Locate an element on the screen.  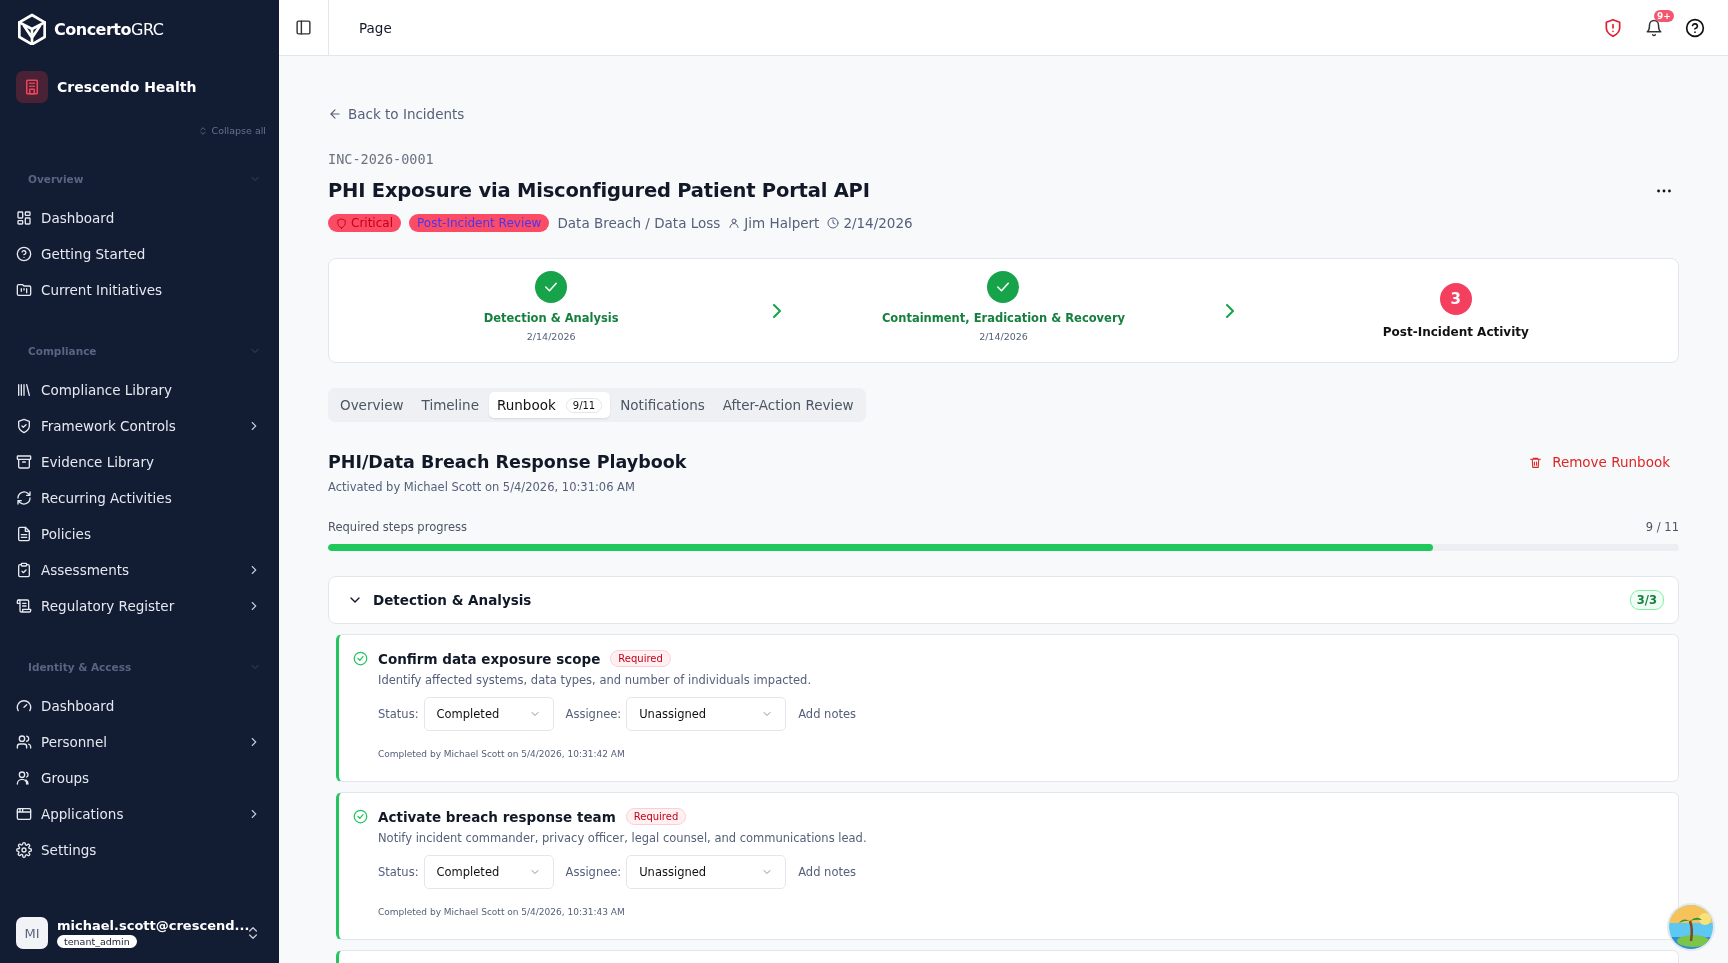
tab: Runbook 9/11 is located at coordinates (549, 405).